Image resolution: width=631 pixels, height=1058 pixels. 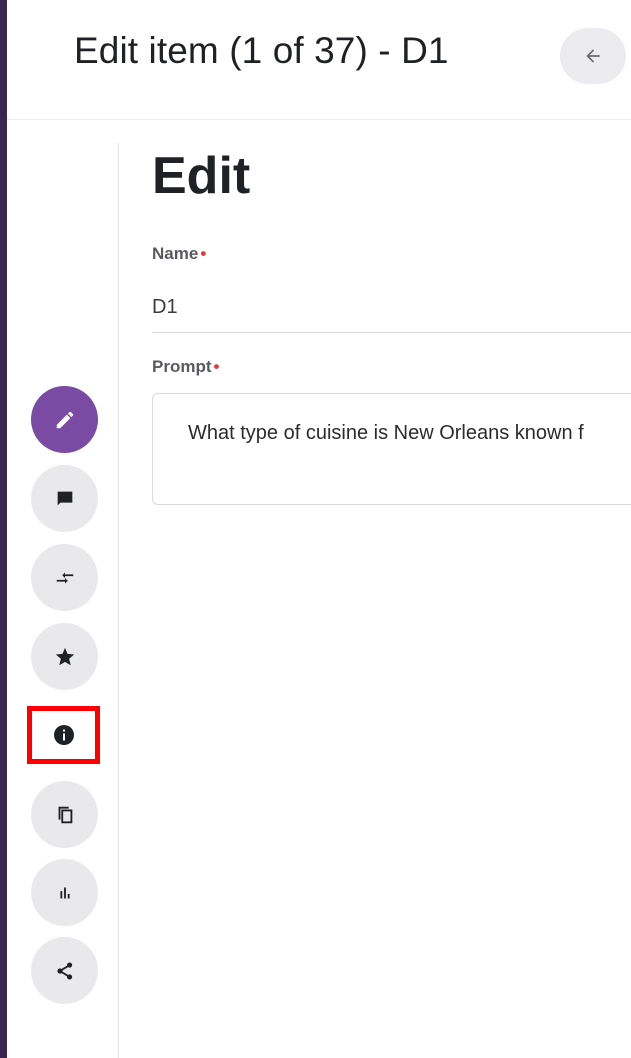 What do you see at coordinates (3, 529) in the screenshot?
I see `window-left-border` at bounding box center [3, 529].